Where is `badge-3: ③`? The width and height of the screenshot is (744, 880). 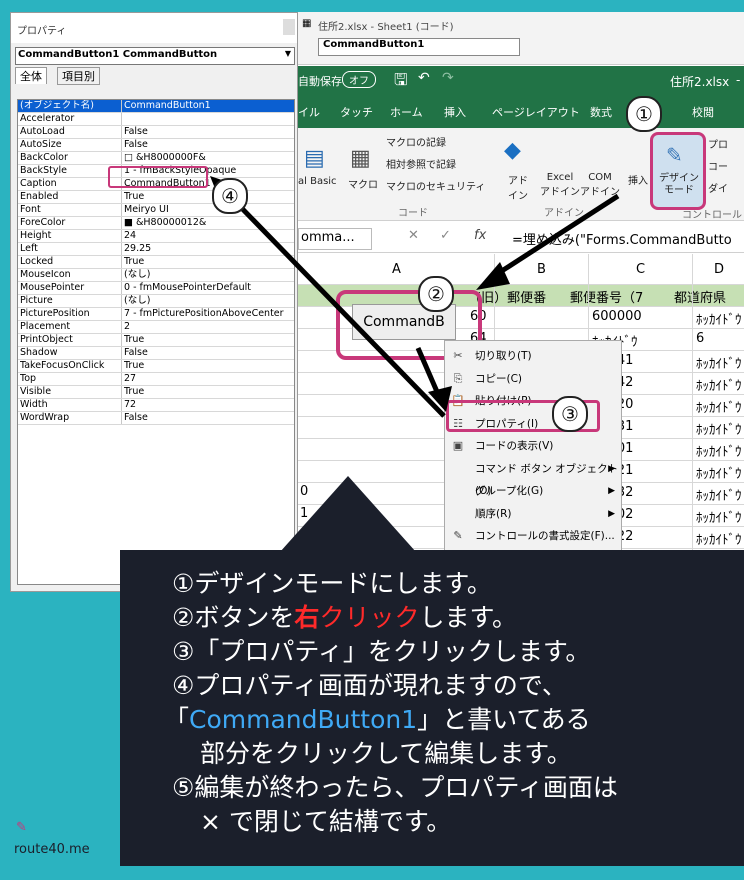 badge-3: ③ is located at coordinates (570, 414).